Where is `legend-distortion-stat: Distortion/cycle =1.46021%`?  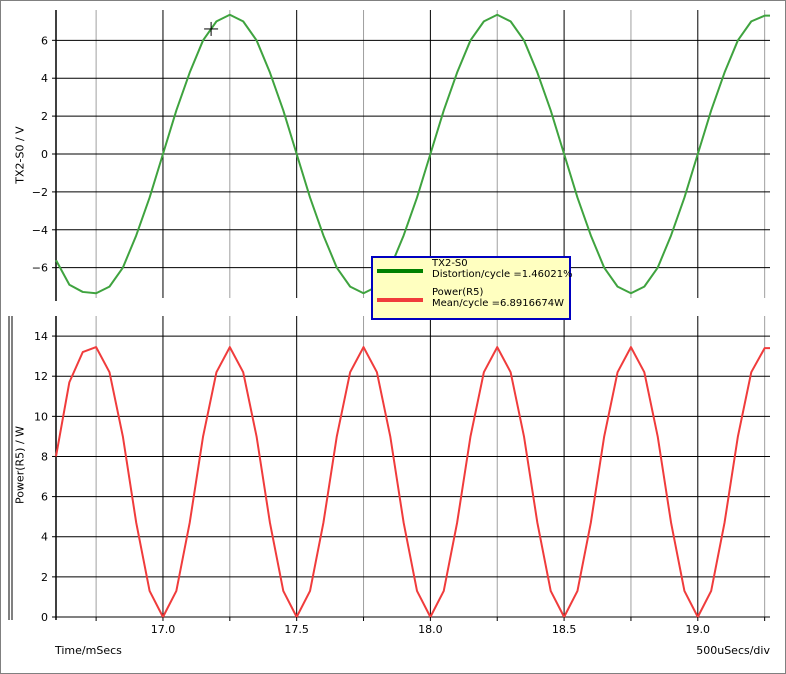 legend-distortion-stat: Distortion/cycle =1.46021% is located at coordinates (502, 274).